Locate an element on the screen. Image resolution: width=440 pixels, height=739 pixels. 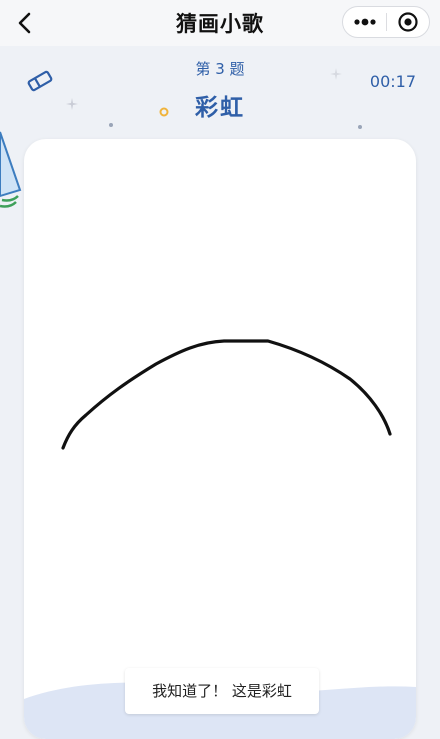
countdown-timer: 00:17 is located at coordinates (392, 81).